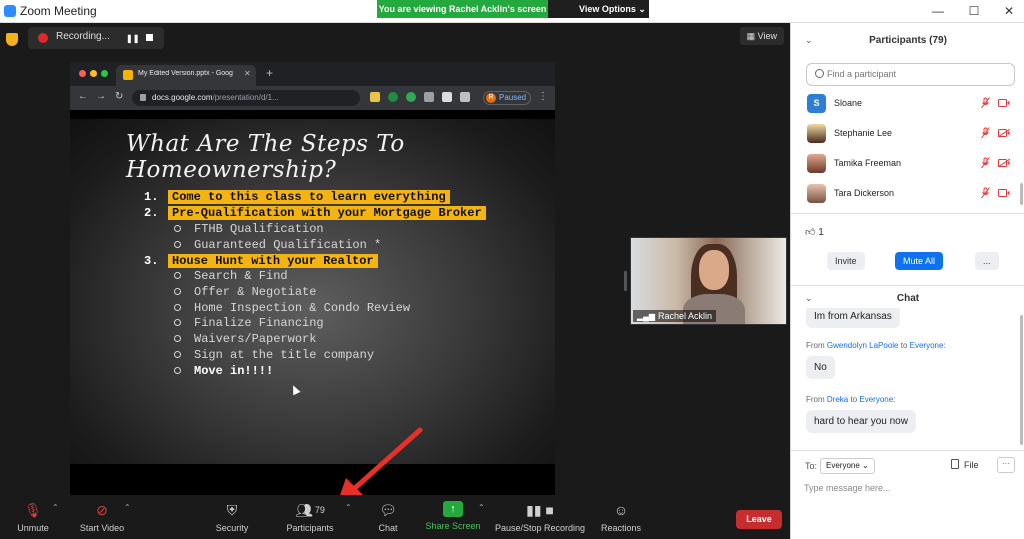 The width and height of the screenshot is (1024, 539). Describe the element at coordinates (149, 37) in the screenshot. I see `stop-recording-icon` at that location.